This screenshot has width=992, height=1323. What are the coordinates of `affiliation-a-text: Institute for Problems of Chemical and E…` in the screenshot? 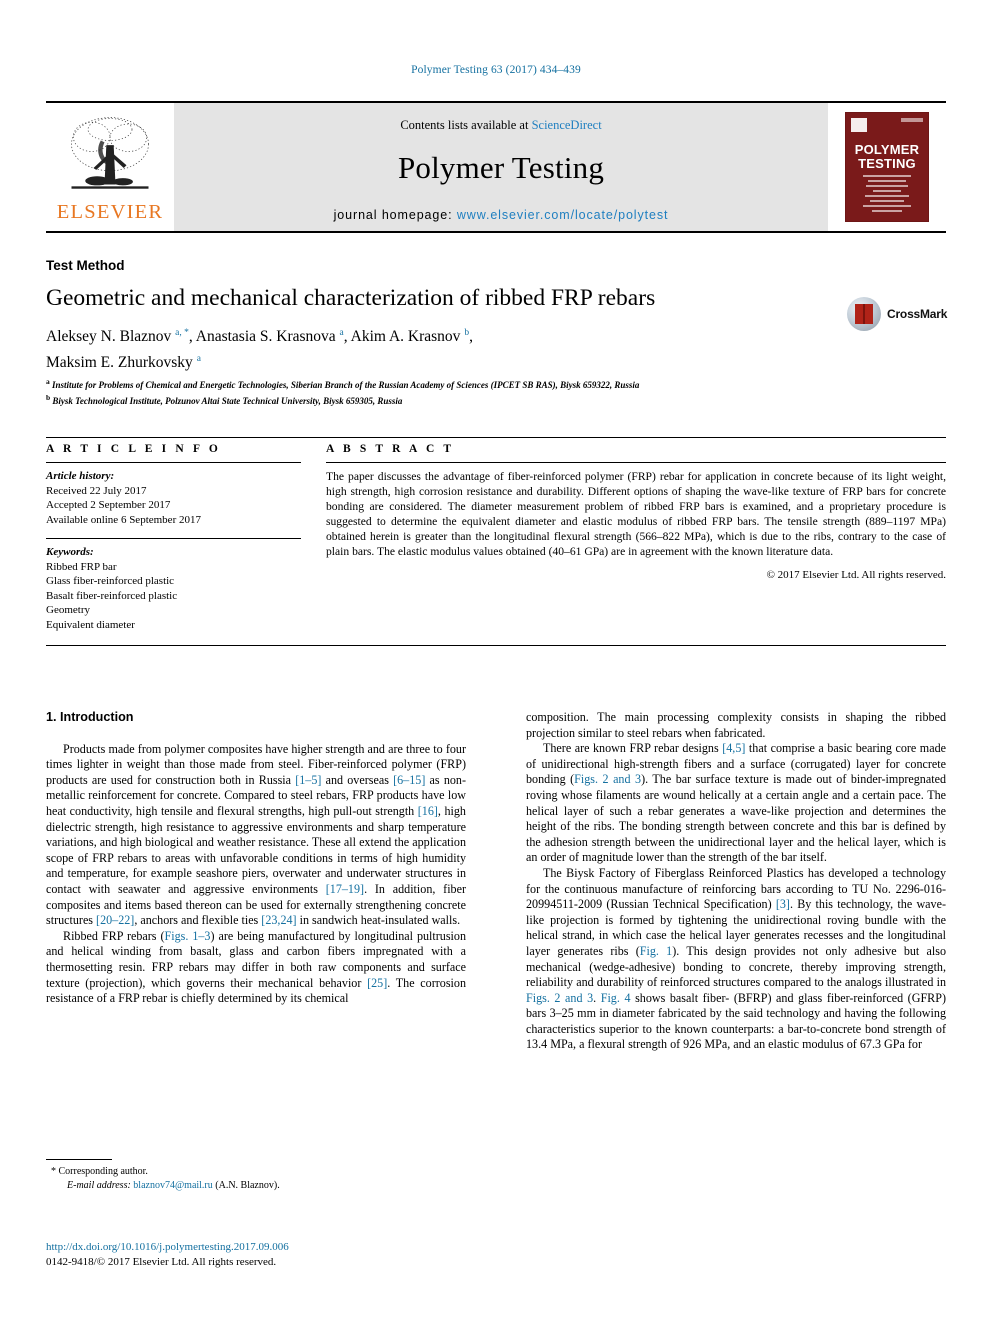 It's located at (346, 385).